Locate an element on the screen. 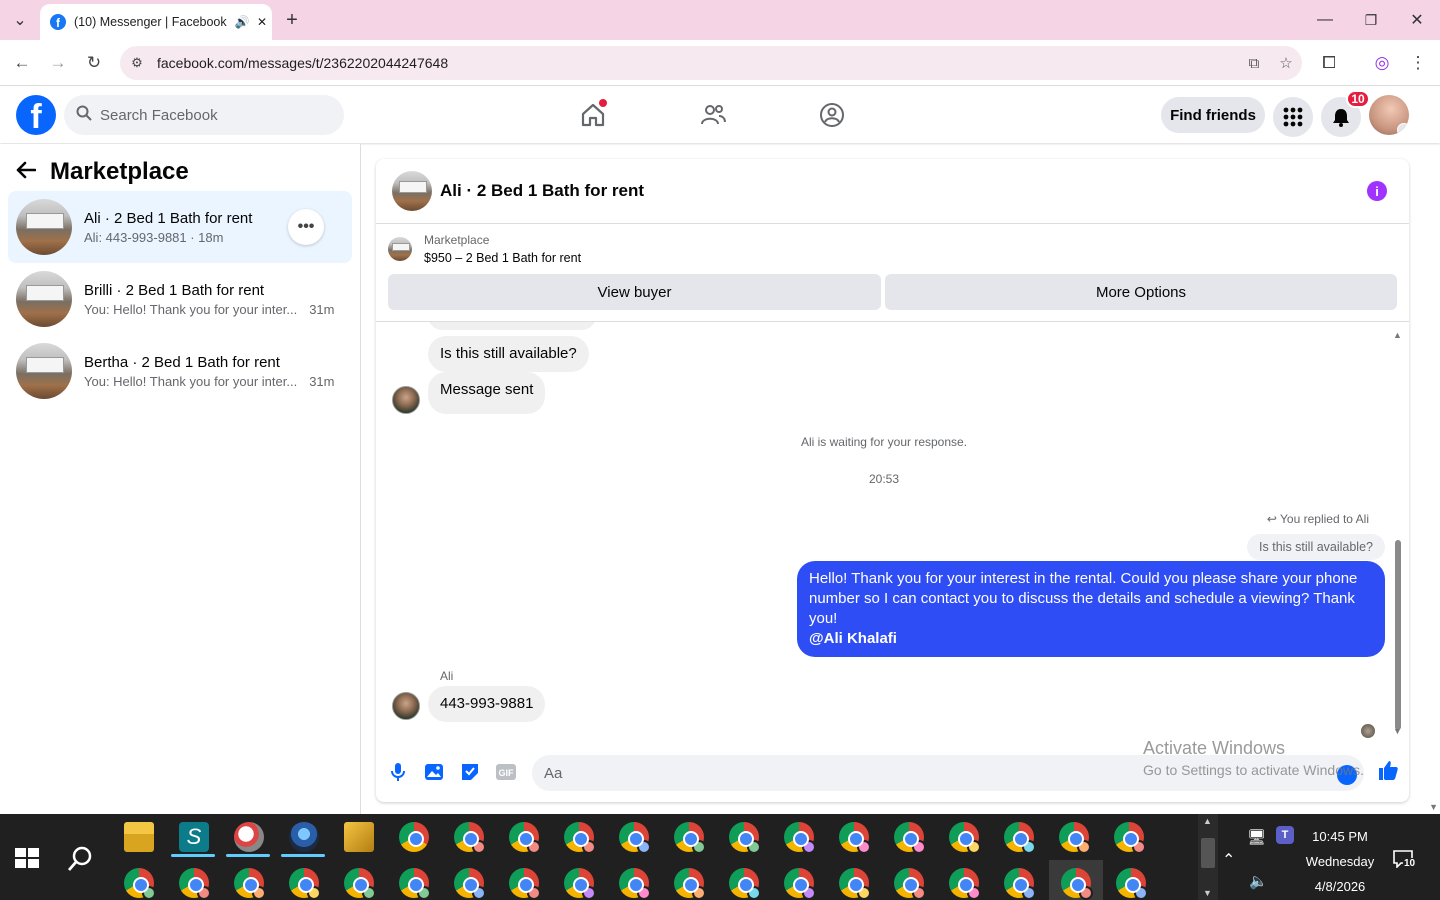  friends-icon is located at coordinates (713, 115).